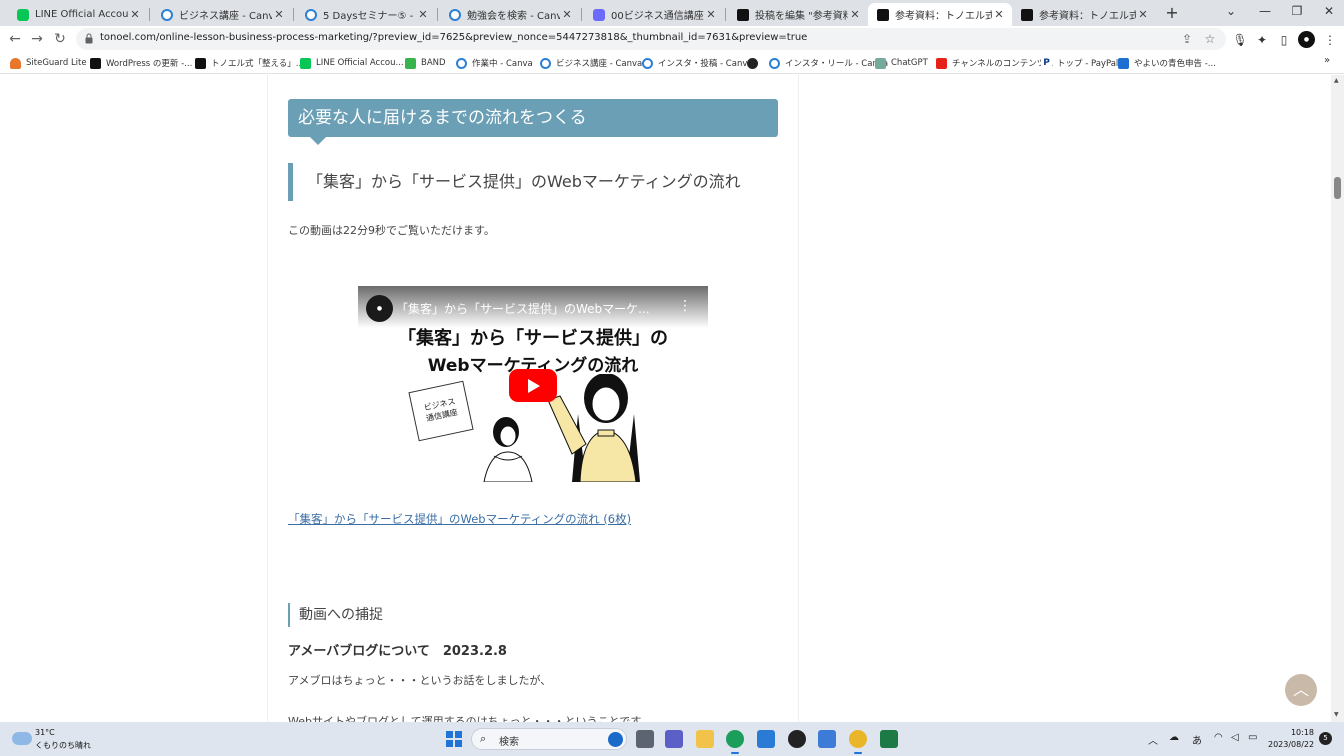 This screenshot has height=756, width=1344. I want to click on tray-overflow-icon: ︿, so click(1153, 739).